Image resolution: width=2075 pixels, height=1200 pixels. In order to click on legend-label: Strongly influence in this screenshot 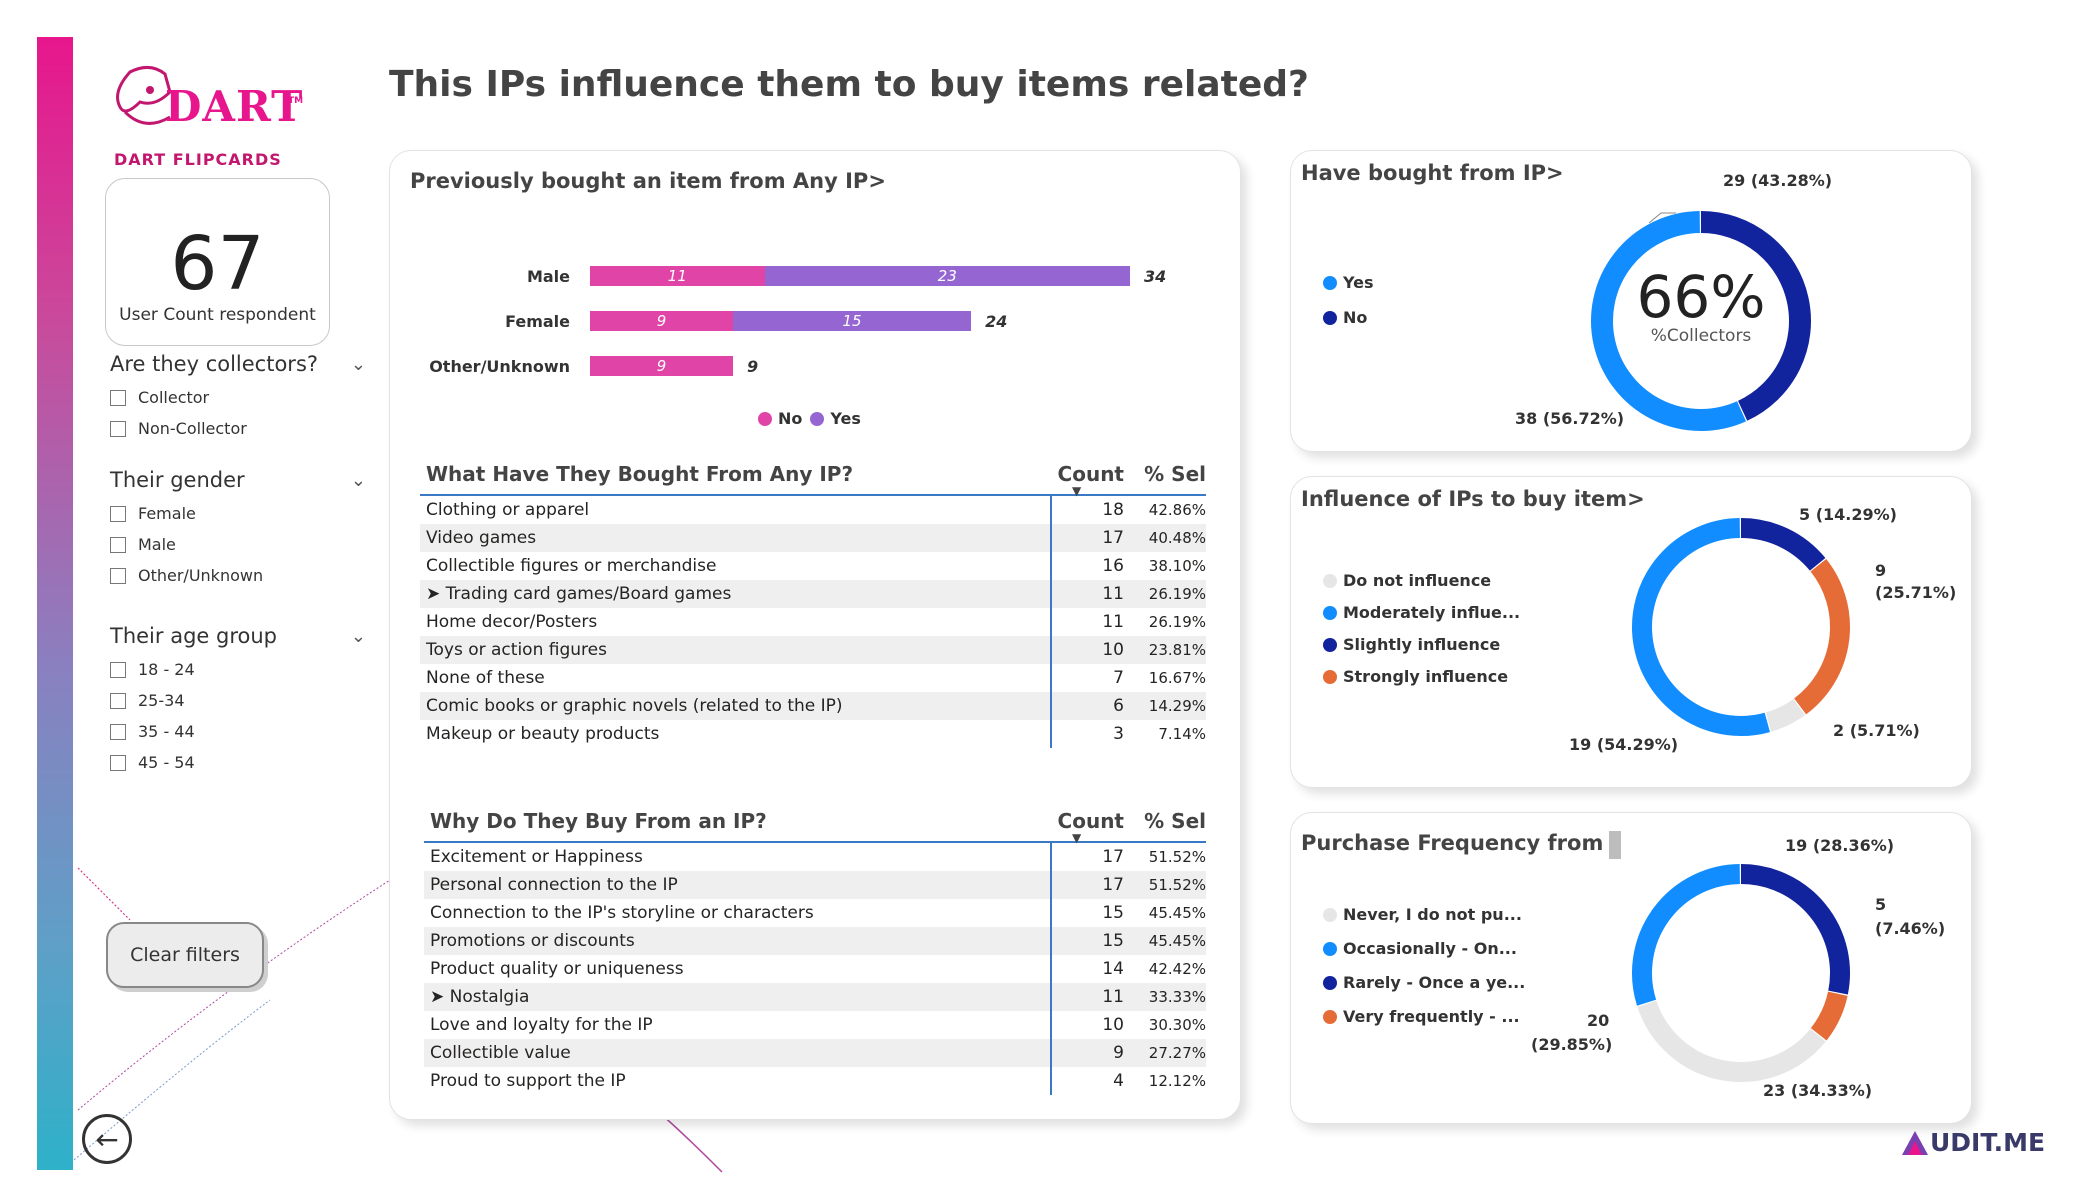, I will do `click(1426, 676)`.